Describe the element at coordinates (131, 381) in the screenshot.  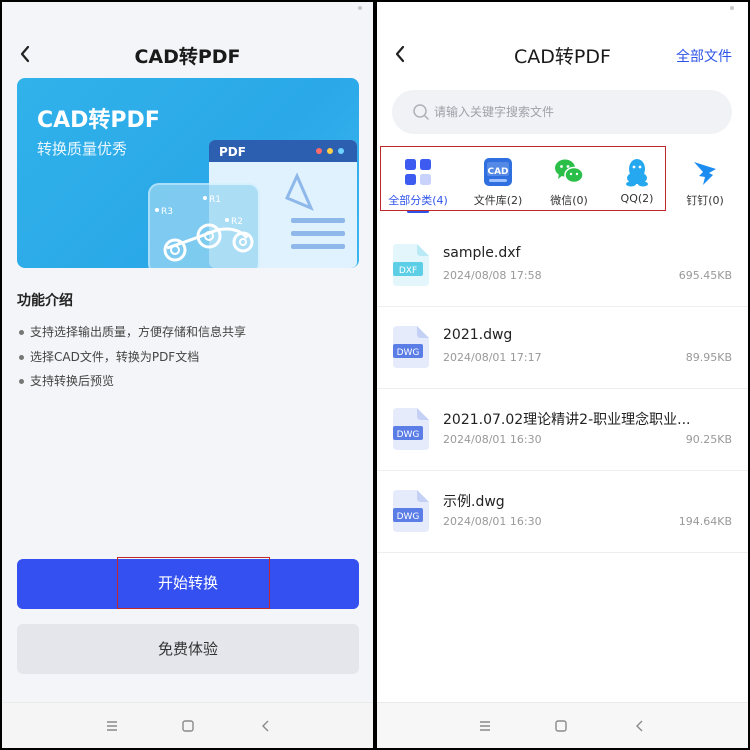
I see `intro-item: 支持转换后预览` at that location.